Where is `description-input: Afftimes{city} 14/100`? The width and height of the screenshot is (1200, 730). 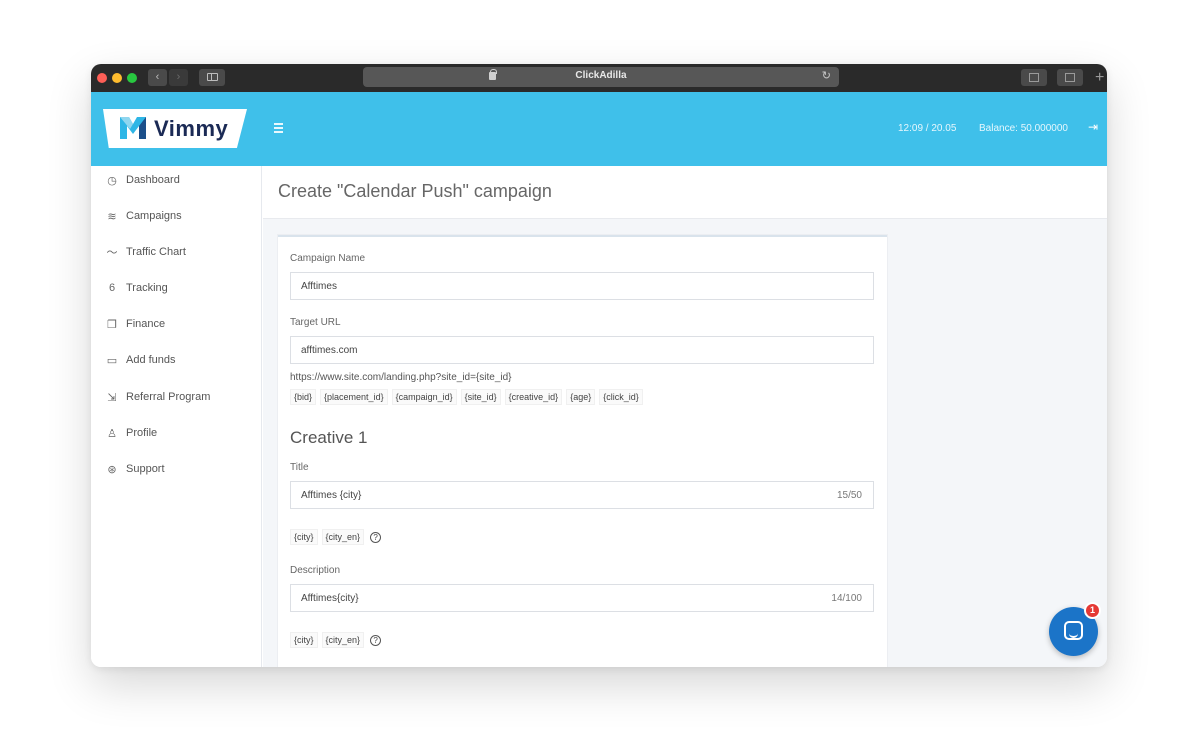
description-input: Afftimes{city} 14/100 is located at coordinates (582, 598).